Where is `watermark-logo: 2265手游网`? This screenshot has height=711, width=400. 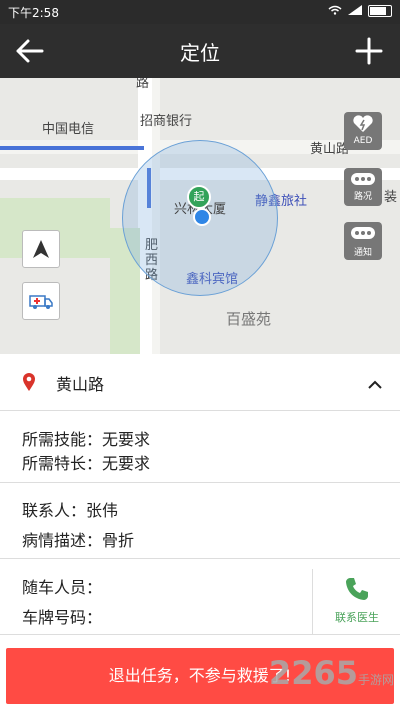 watermark-logo: 2265手游网 is located at coordinates (331, 673).